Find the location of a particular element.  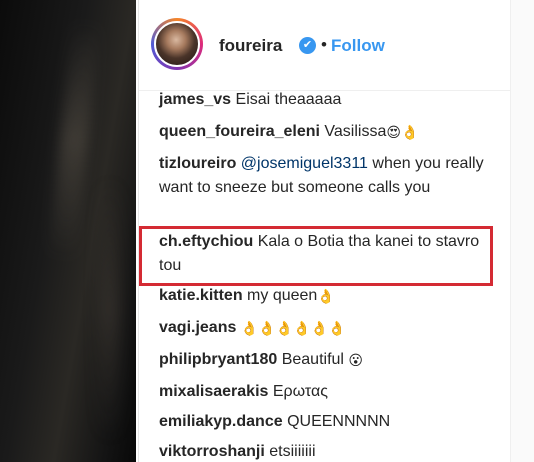

comment-item: emiliakyp.dance QUEENNNNN is located at coordinates (329, 422).